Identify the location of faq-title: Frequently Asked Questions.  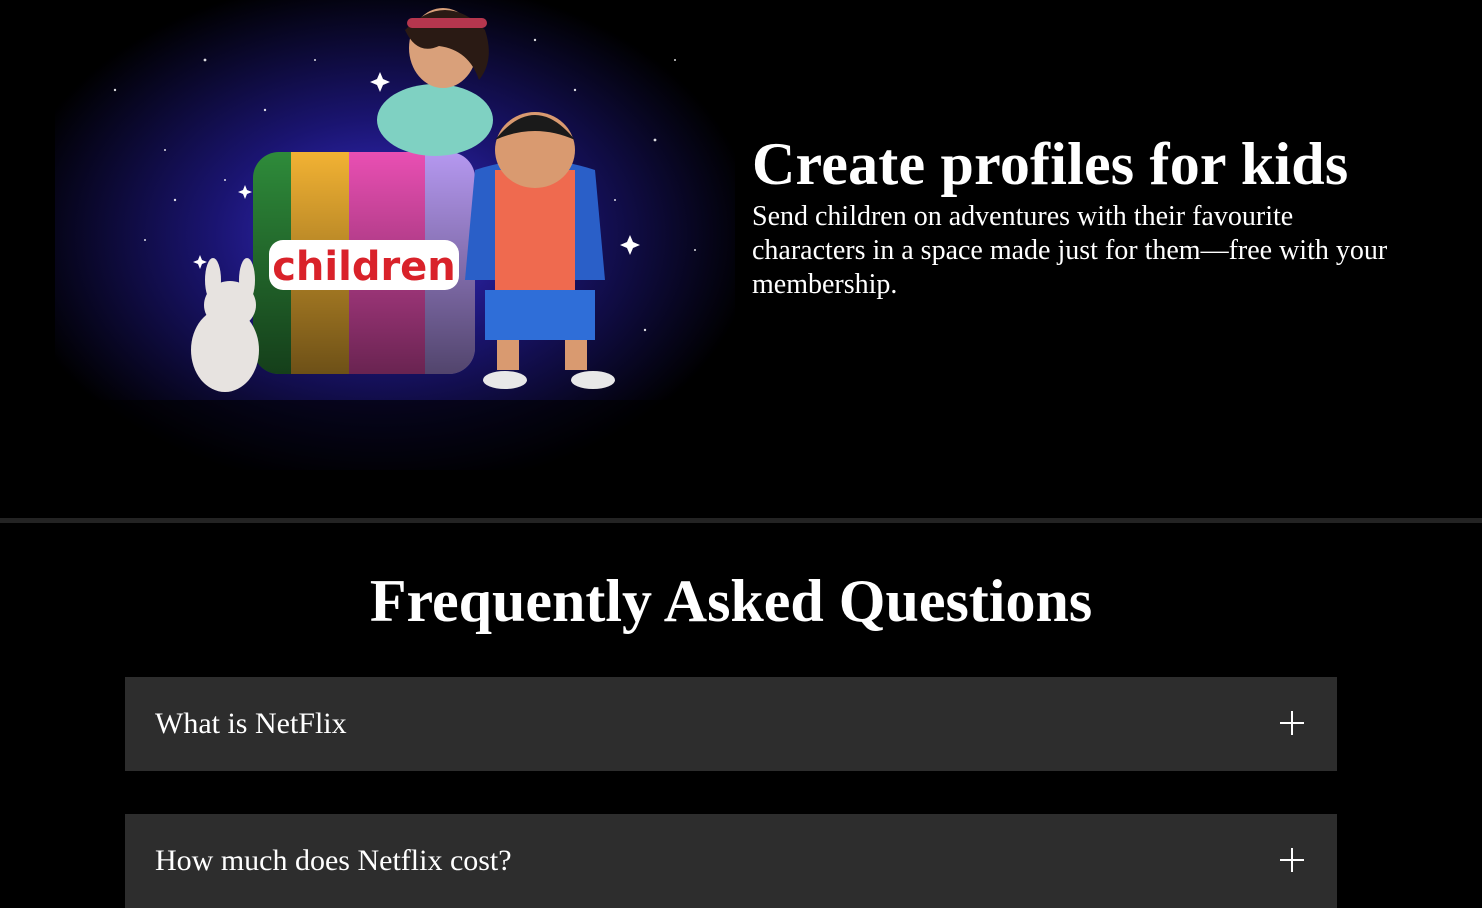
(731, 601).